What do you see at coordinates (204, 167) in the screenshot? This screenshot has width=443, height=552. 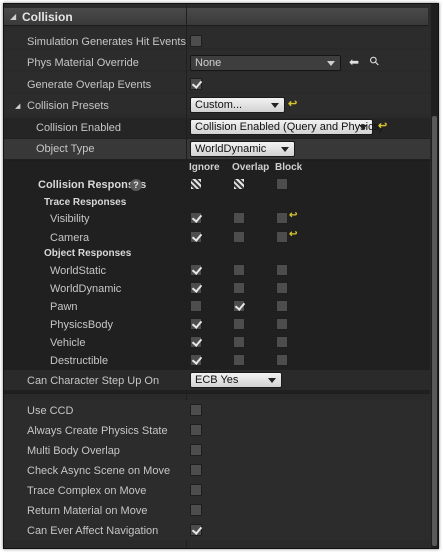 I see `column-ignore-header: Ignore` at bounding box center [204, 167].